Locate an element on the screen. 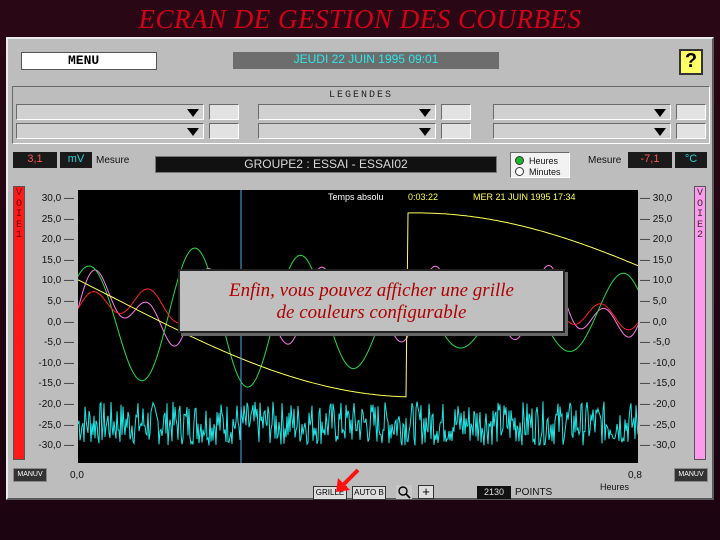  left-y-tick: 15,0 is located at coordinates (43, 260).